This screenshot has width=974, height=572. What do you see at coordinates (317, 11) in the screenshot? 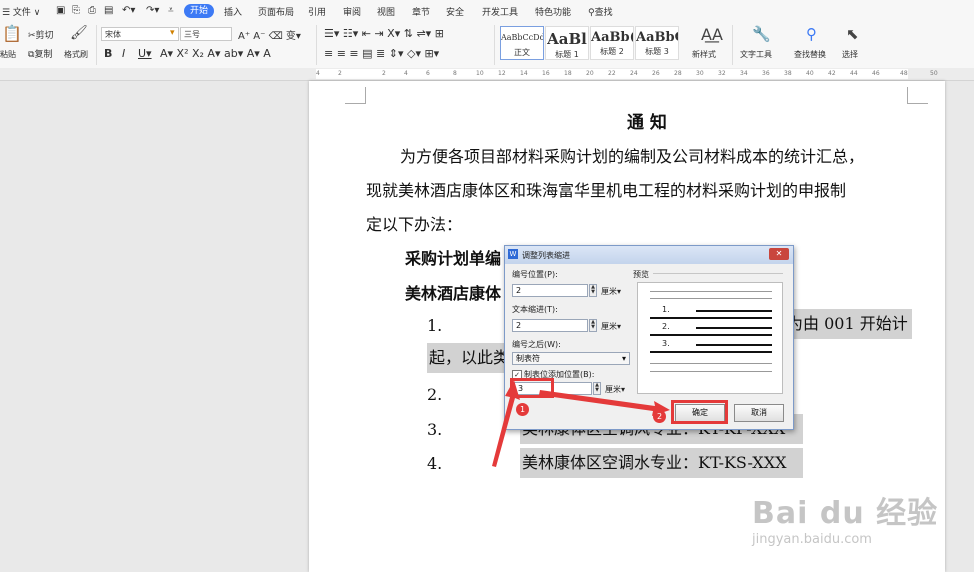
I see `tab-references: 引用` at bounding box center [317, 11].